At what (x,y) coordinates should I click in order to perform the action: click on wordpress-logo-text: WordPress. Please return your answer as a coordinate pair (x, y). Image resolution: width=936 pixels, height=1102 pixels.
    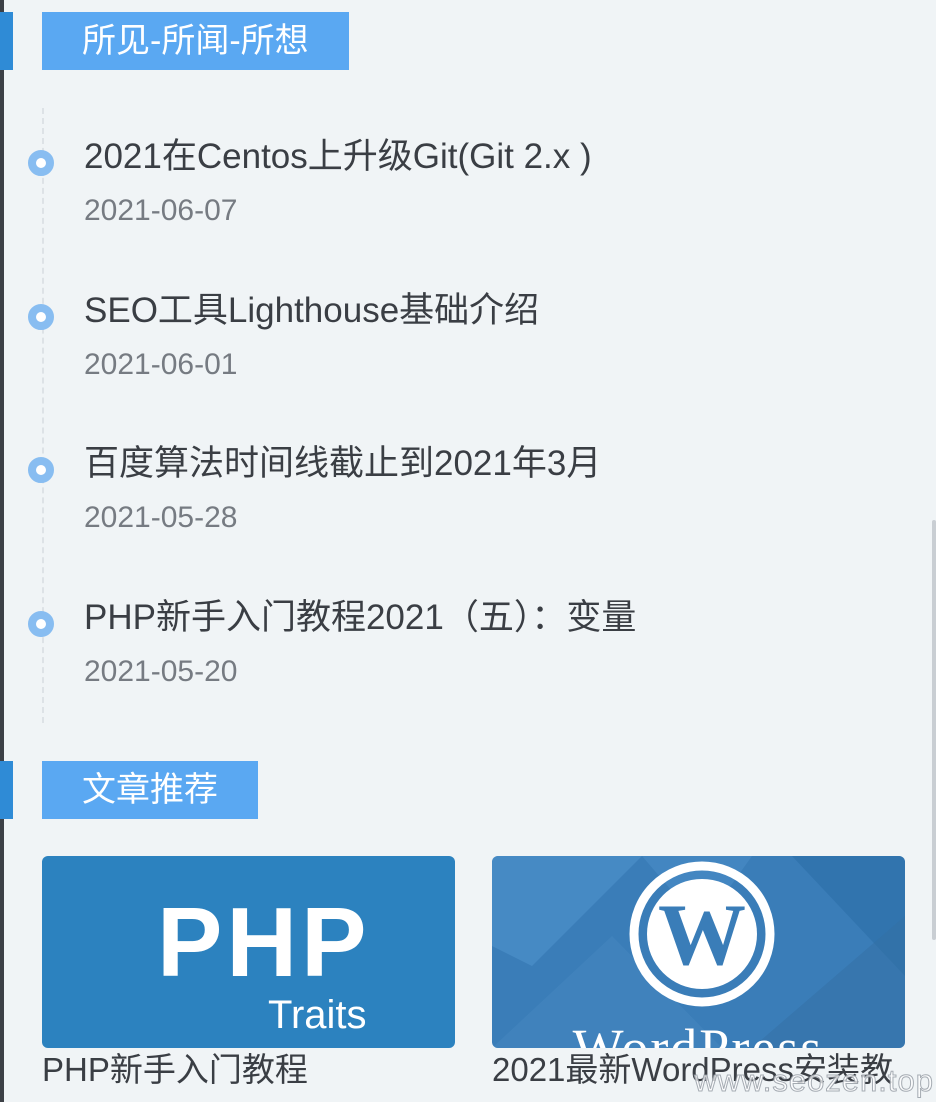
    Looking at the image, I should click on (698, 1033).